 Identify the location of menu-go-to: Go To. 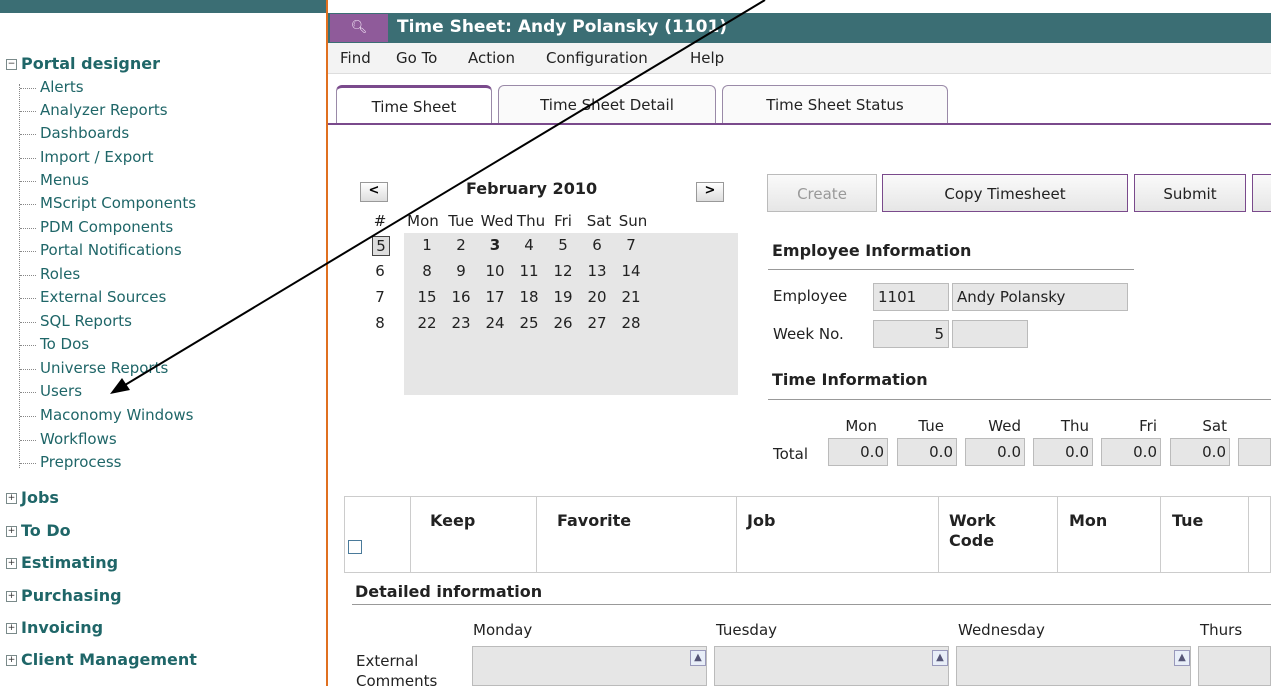
(416, 58).